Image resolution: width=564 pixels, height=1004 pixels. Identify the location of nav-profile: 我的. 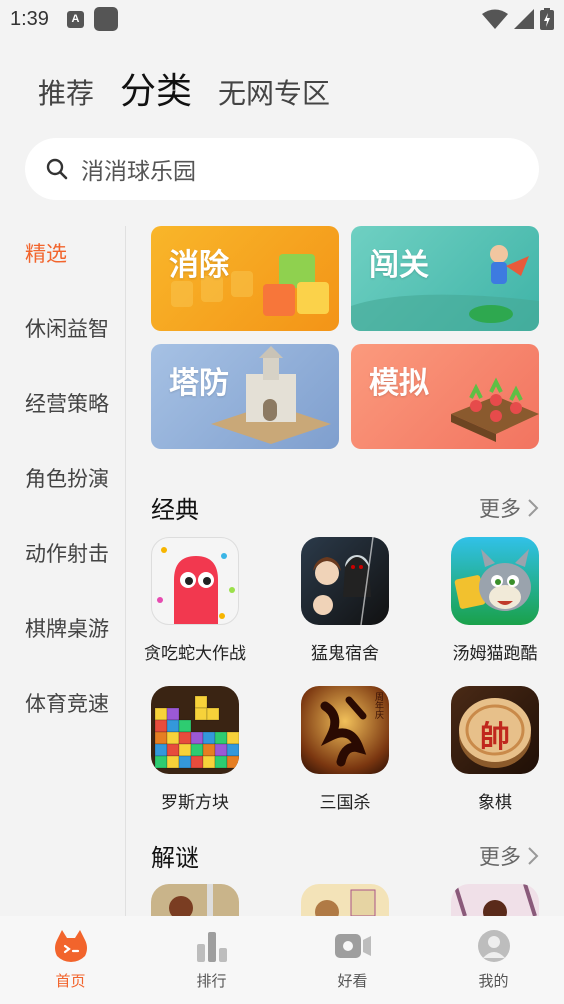
(493, 960).